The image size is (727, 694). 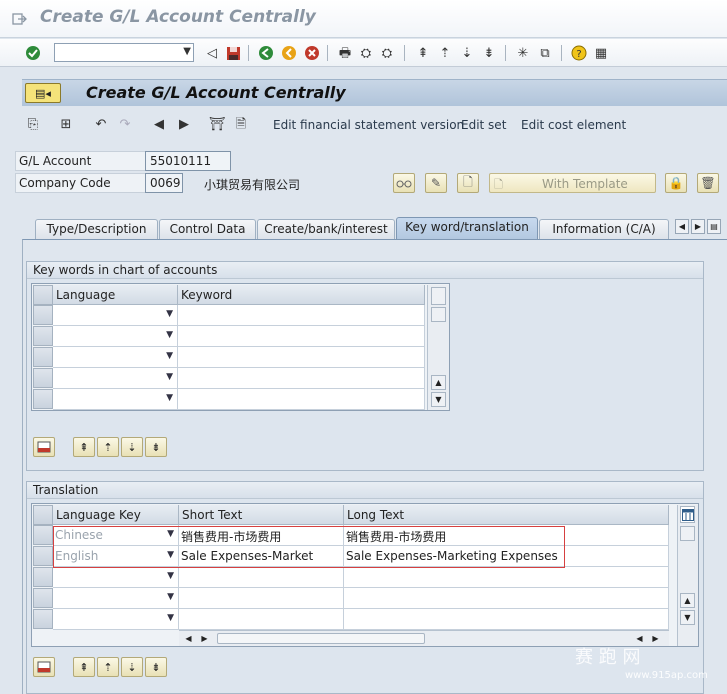 I want to click on tab-list-icon: ▤, so click(x=714, y=226).